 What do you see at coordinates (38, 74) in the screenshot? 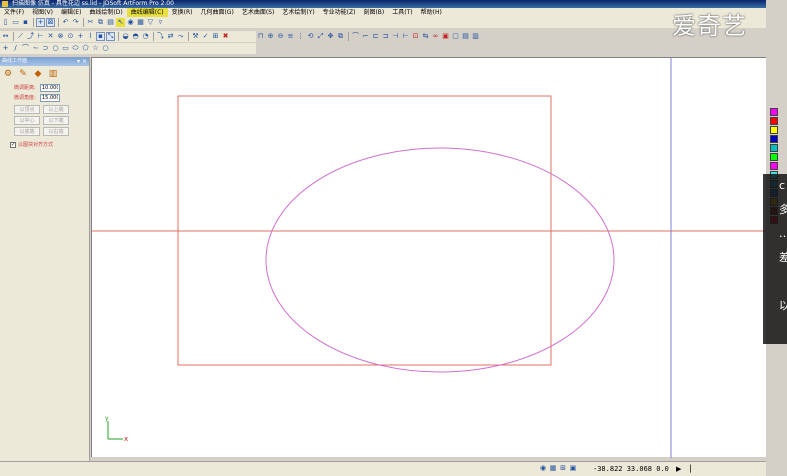
I see `tab-paint-icon: ◆` at bounding box center [38, 74].